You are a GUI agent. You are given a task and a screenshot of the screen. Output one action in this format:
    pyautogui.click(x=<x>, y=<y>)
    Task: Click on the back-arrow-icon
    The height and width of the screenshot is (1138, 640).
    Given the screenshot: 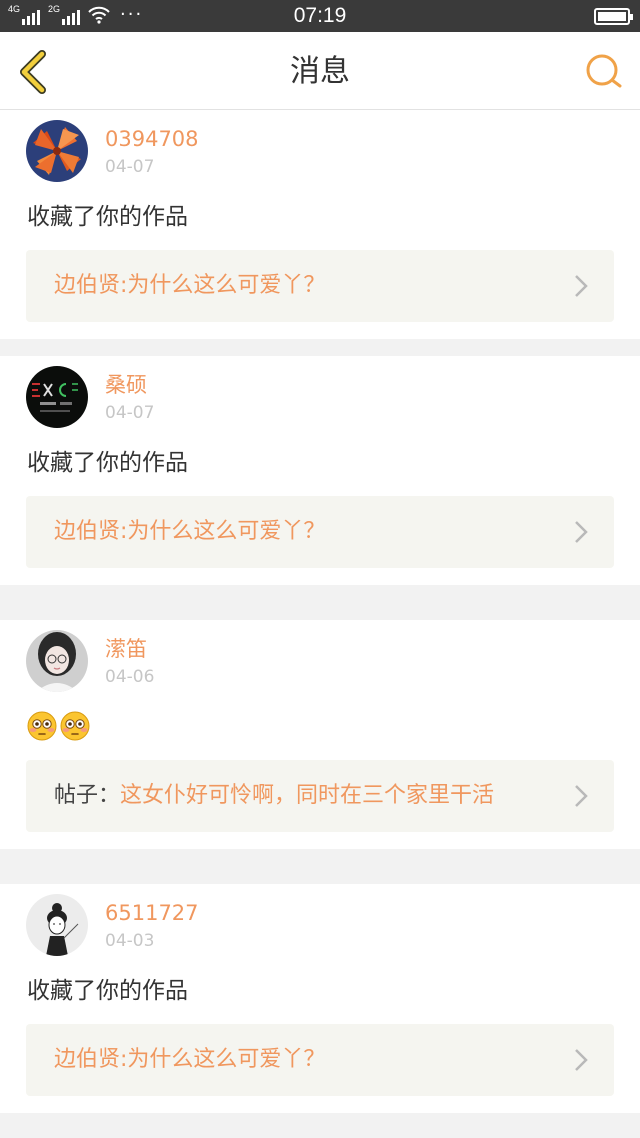 What is the action you would take?
    pyautogui.click(x=33, y=72)
    